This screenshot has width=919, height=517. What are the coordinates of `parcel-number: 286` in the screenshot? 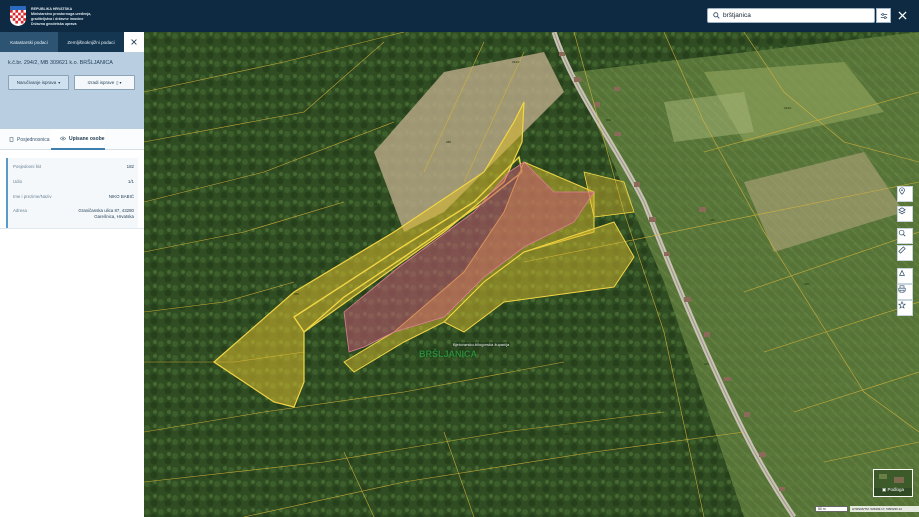 It's located at (449, 142).